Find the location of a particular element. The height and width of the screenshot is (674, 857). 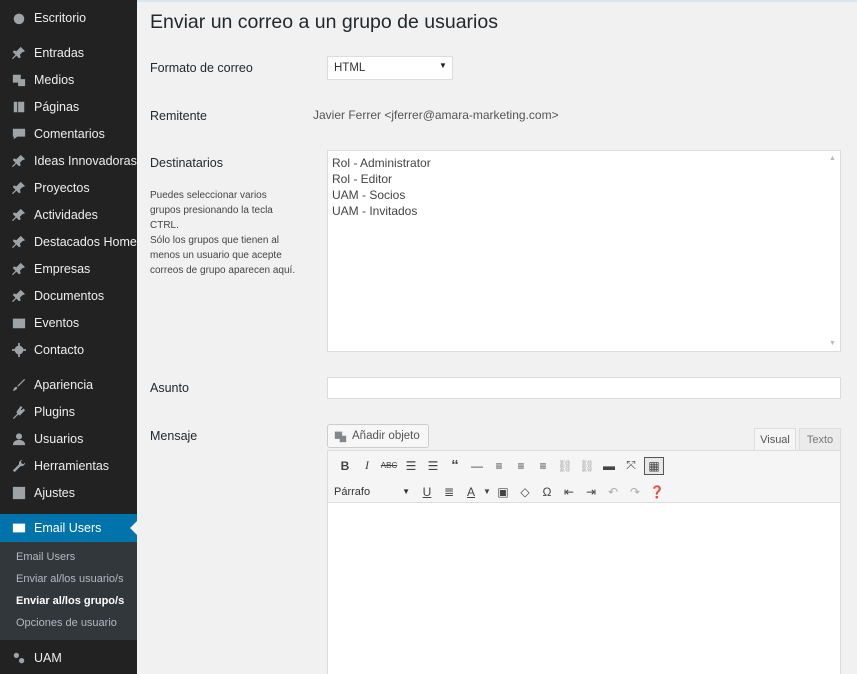

menu-contacto: Contacto is located at coordinates (68, 349).